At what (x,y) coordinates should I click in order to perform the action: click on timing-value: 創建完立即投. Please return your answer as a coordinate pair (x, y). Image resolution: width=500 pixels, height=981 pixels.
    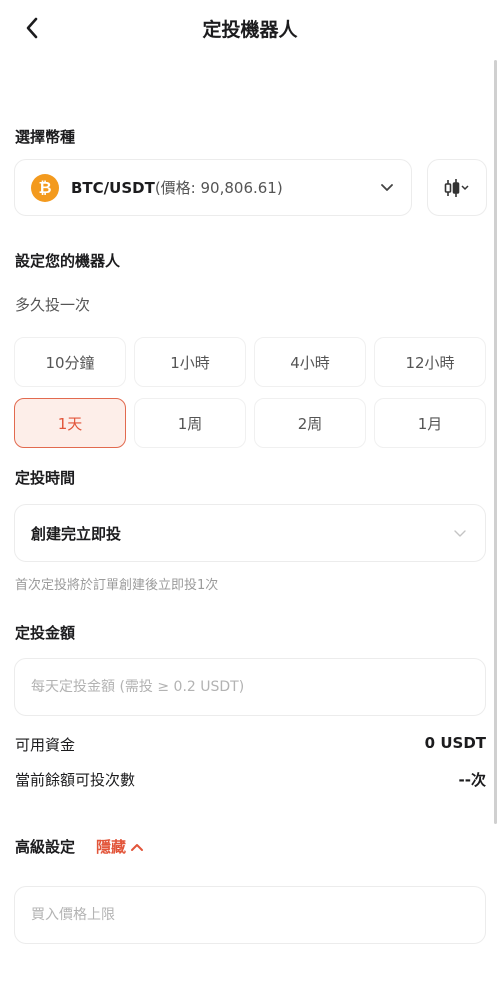
    Looking at the image, I should click on (76, 533).